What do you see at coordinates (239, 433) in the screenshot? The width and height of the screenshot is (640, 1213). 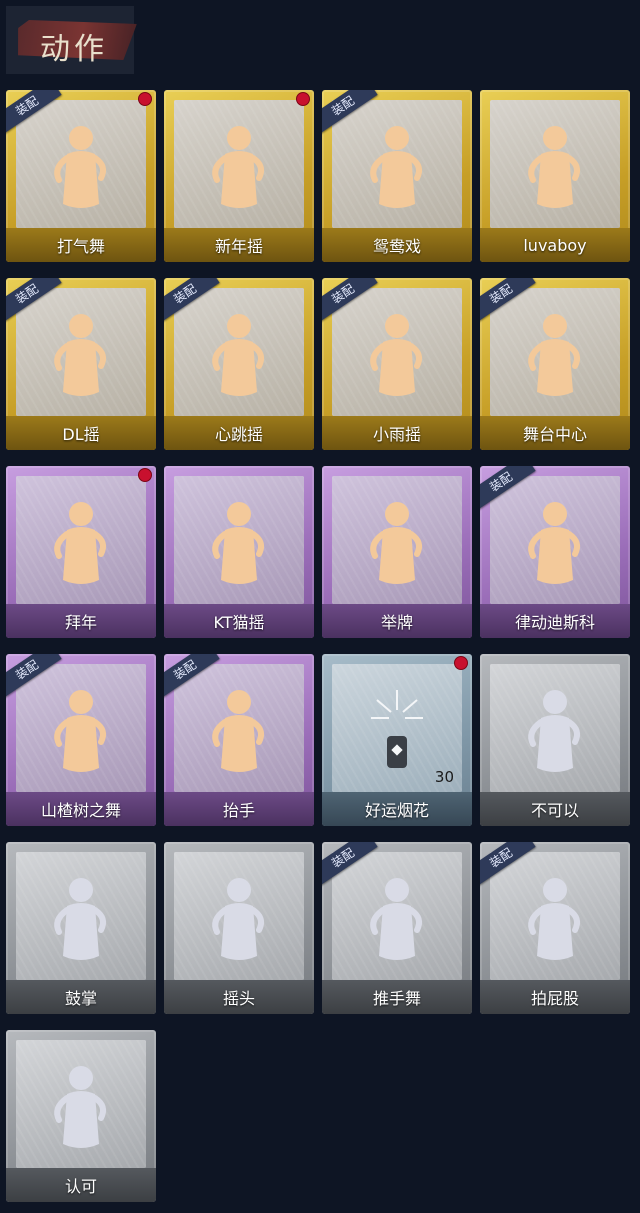 I see `emote-name: 心跳摇` at bounding box center [239, 433].